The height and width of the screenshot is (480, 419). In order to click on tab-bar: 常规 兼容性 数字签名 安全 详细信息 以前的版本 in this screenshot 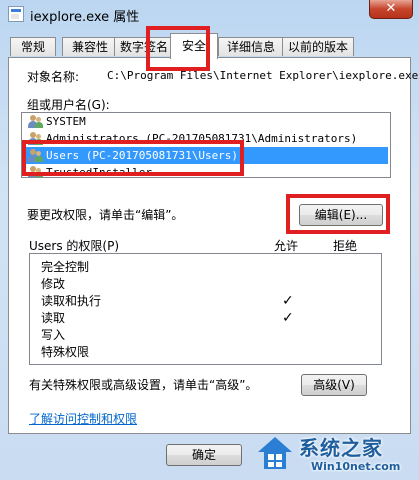, I will do `click(209, 46)`.